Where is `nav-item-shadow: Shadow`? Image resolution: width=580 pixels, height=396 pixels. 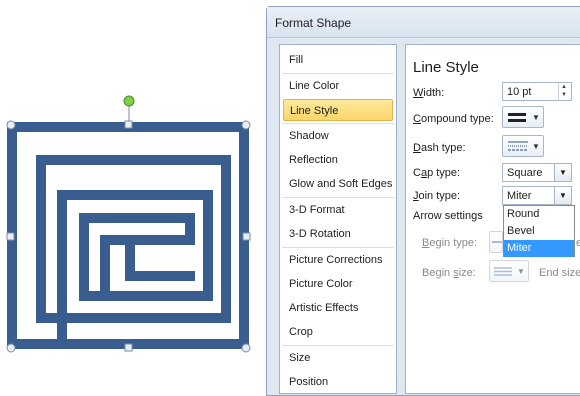
nav-item-shadow: Shadow is located at coordinates (338, 136).